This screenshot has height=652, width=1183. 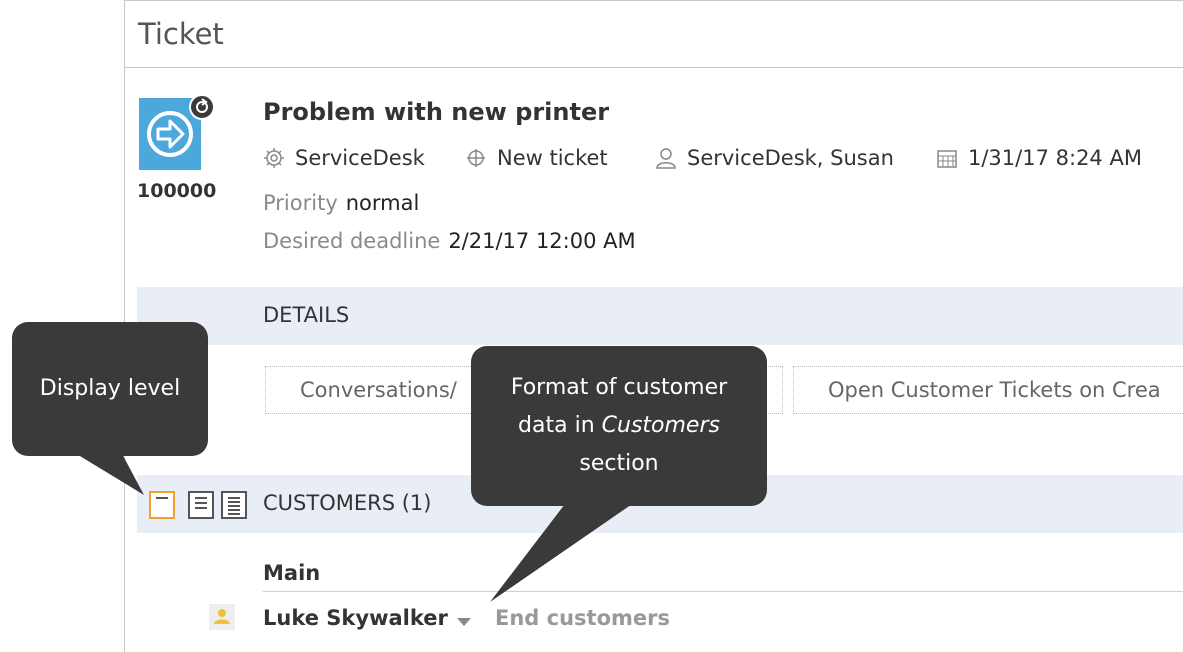 I want to click on ticket-owner-label: ServiceDesk, Susan, so click(x=790, y=158).